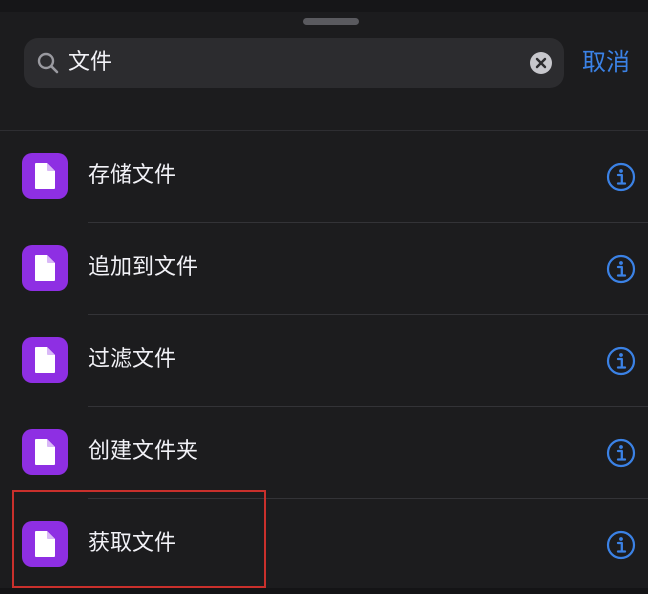 This screenshot has width=648, height=594. I want to click on list-item-label: 追加到文件, so click(143, 267).